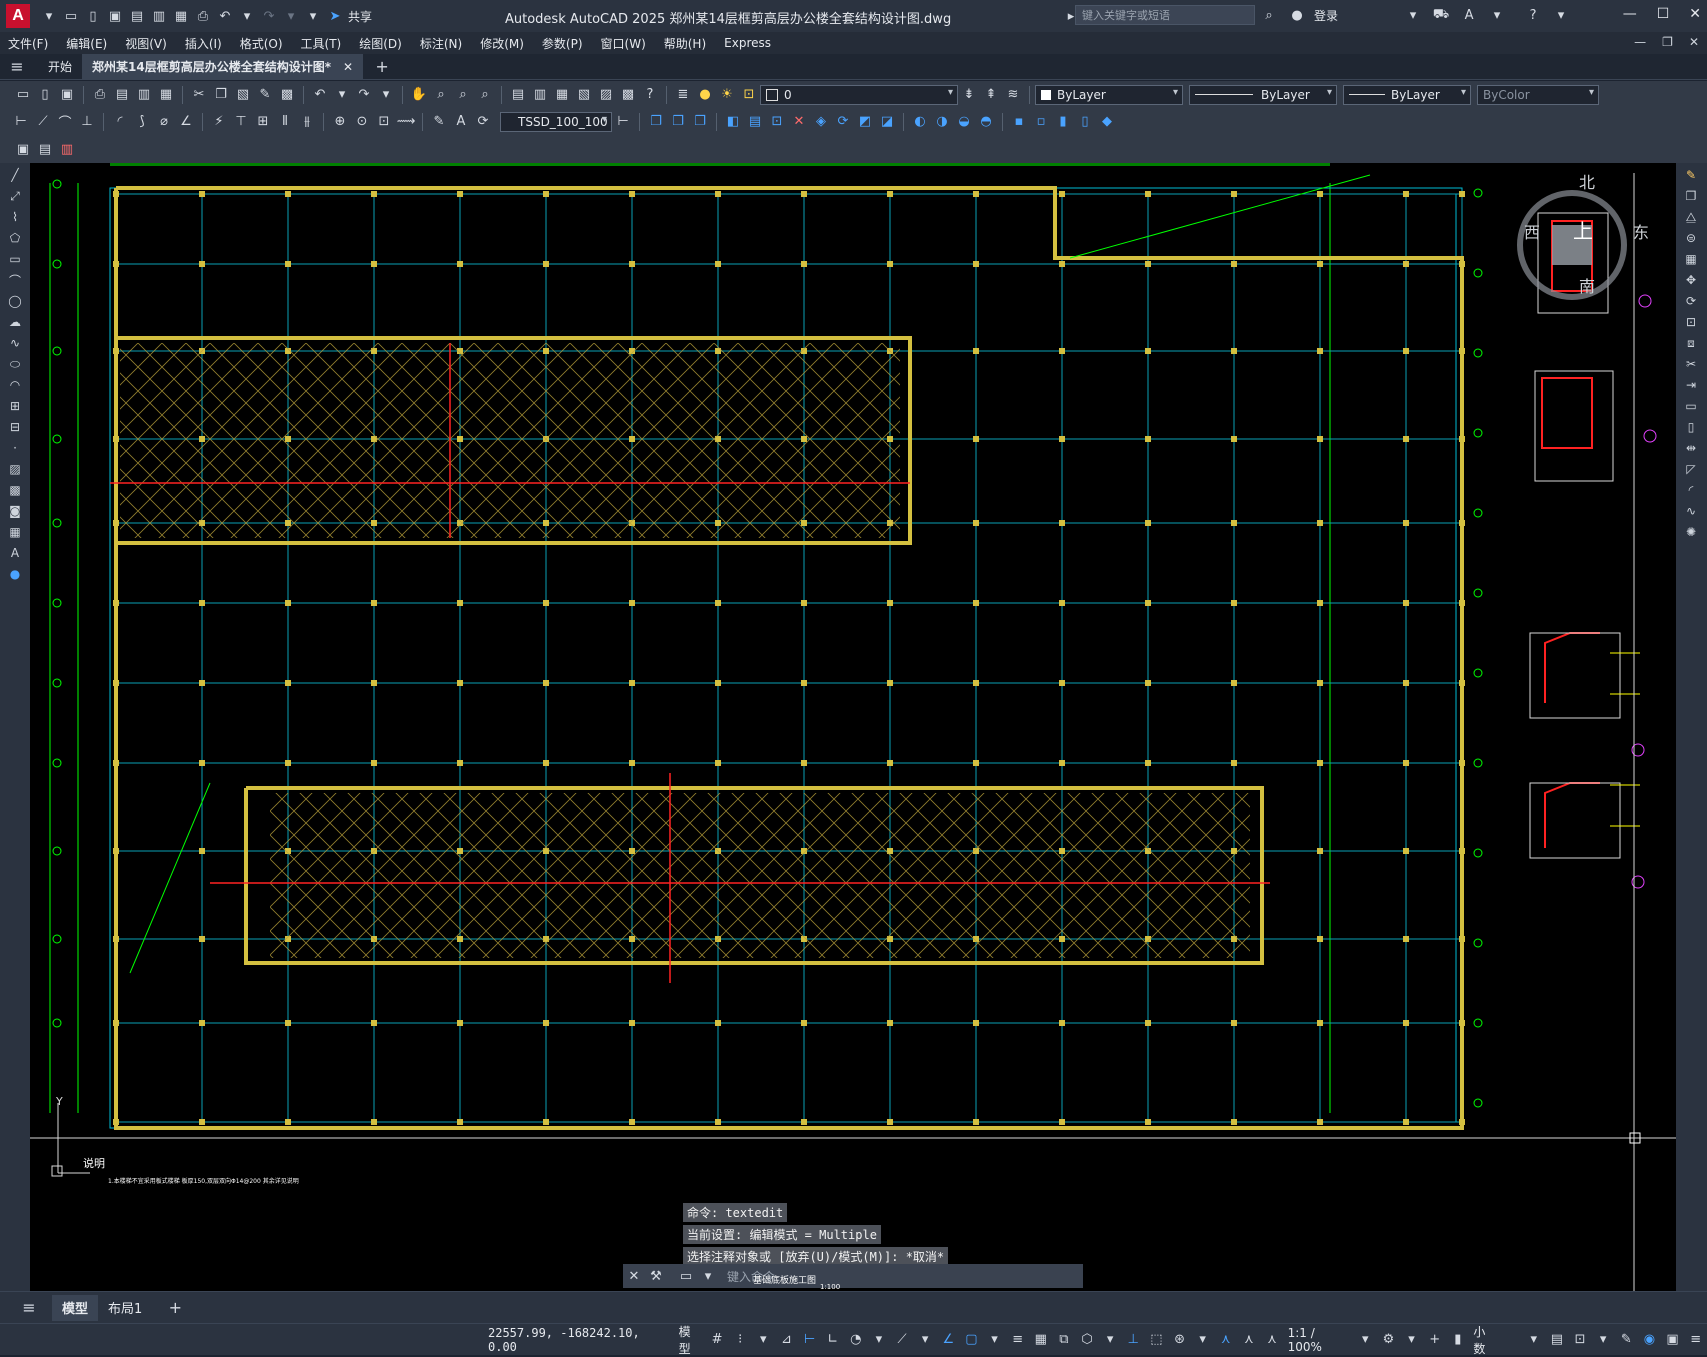  Describe the element at coordinates (1691, 532) in the screenshot. I see `explode-icon: ✺` at that location.